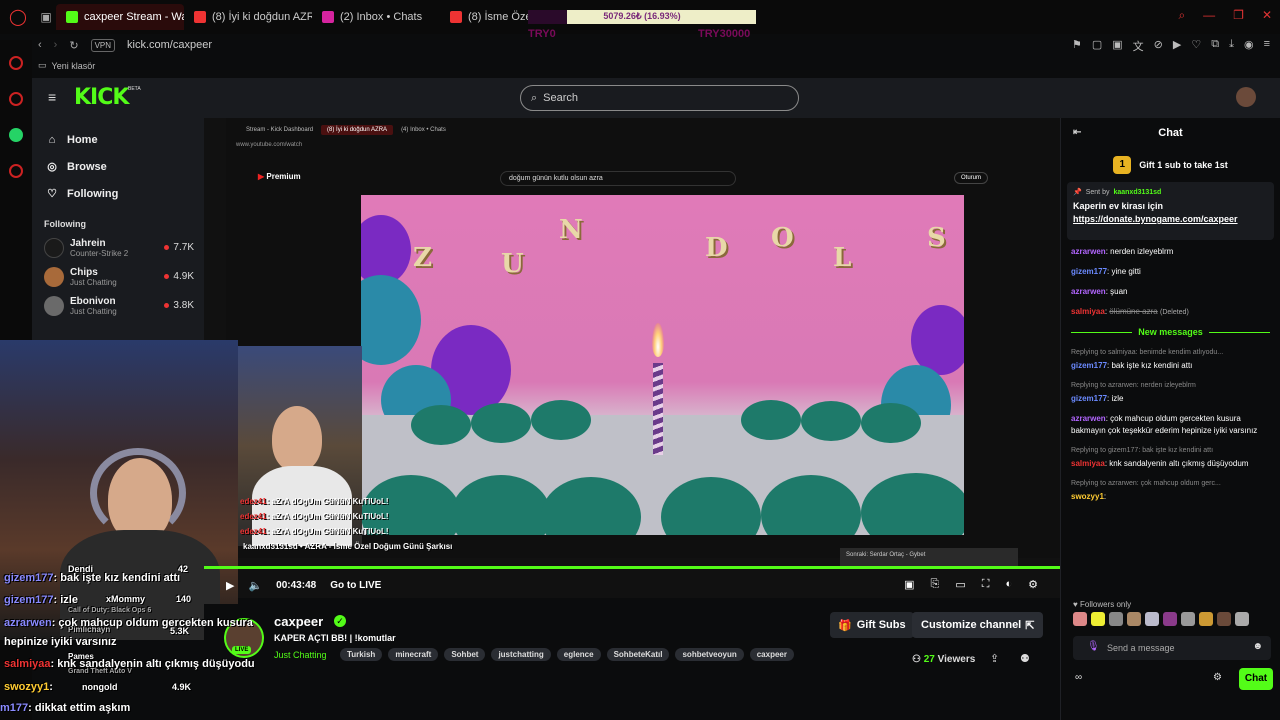 The width and height of the screenshot is (1280, 720). What do you see at coordinates (638, 654) in the screenshot?
I see `tag: SohbeteKatıl` at bounding box center [638, 654].